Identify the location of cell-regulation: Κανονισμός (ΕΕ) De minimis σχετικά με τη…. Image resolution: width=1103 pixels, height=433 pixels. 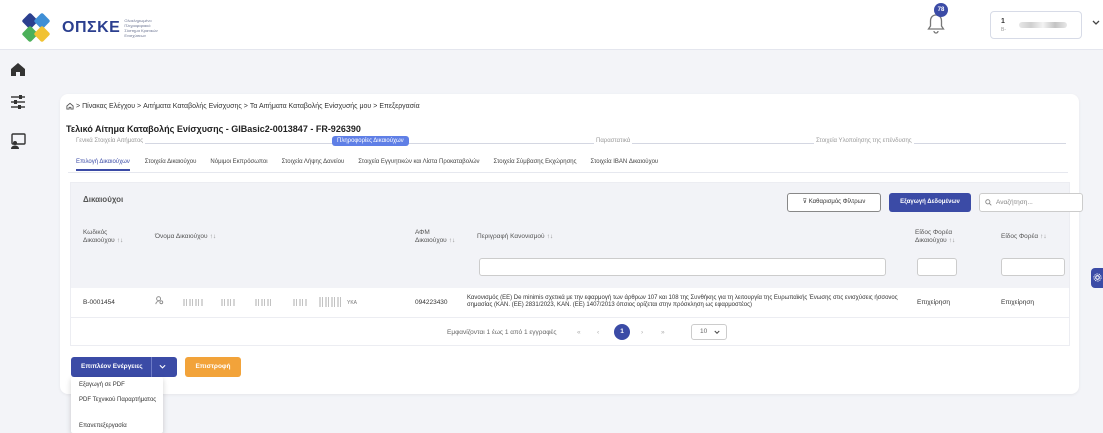
(682, 301).